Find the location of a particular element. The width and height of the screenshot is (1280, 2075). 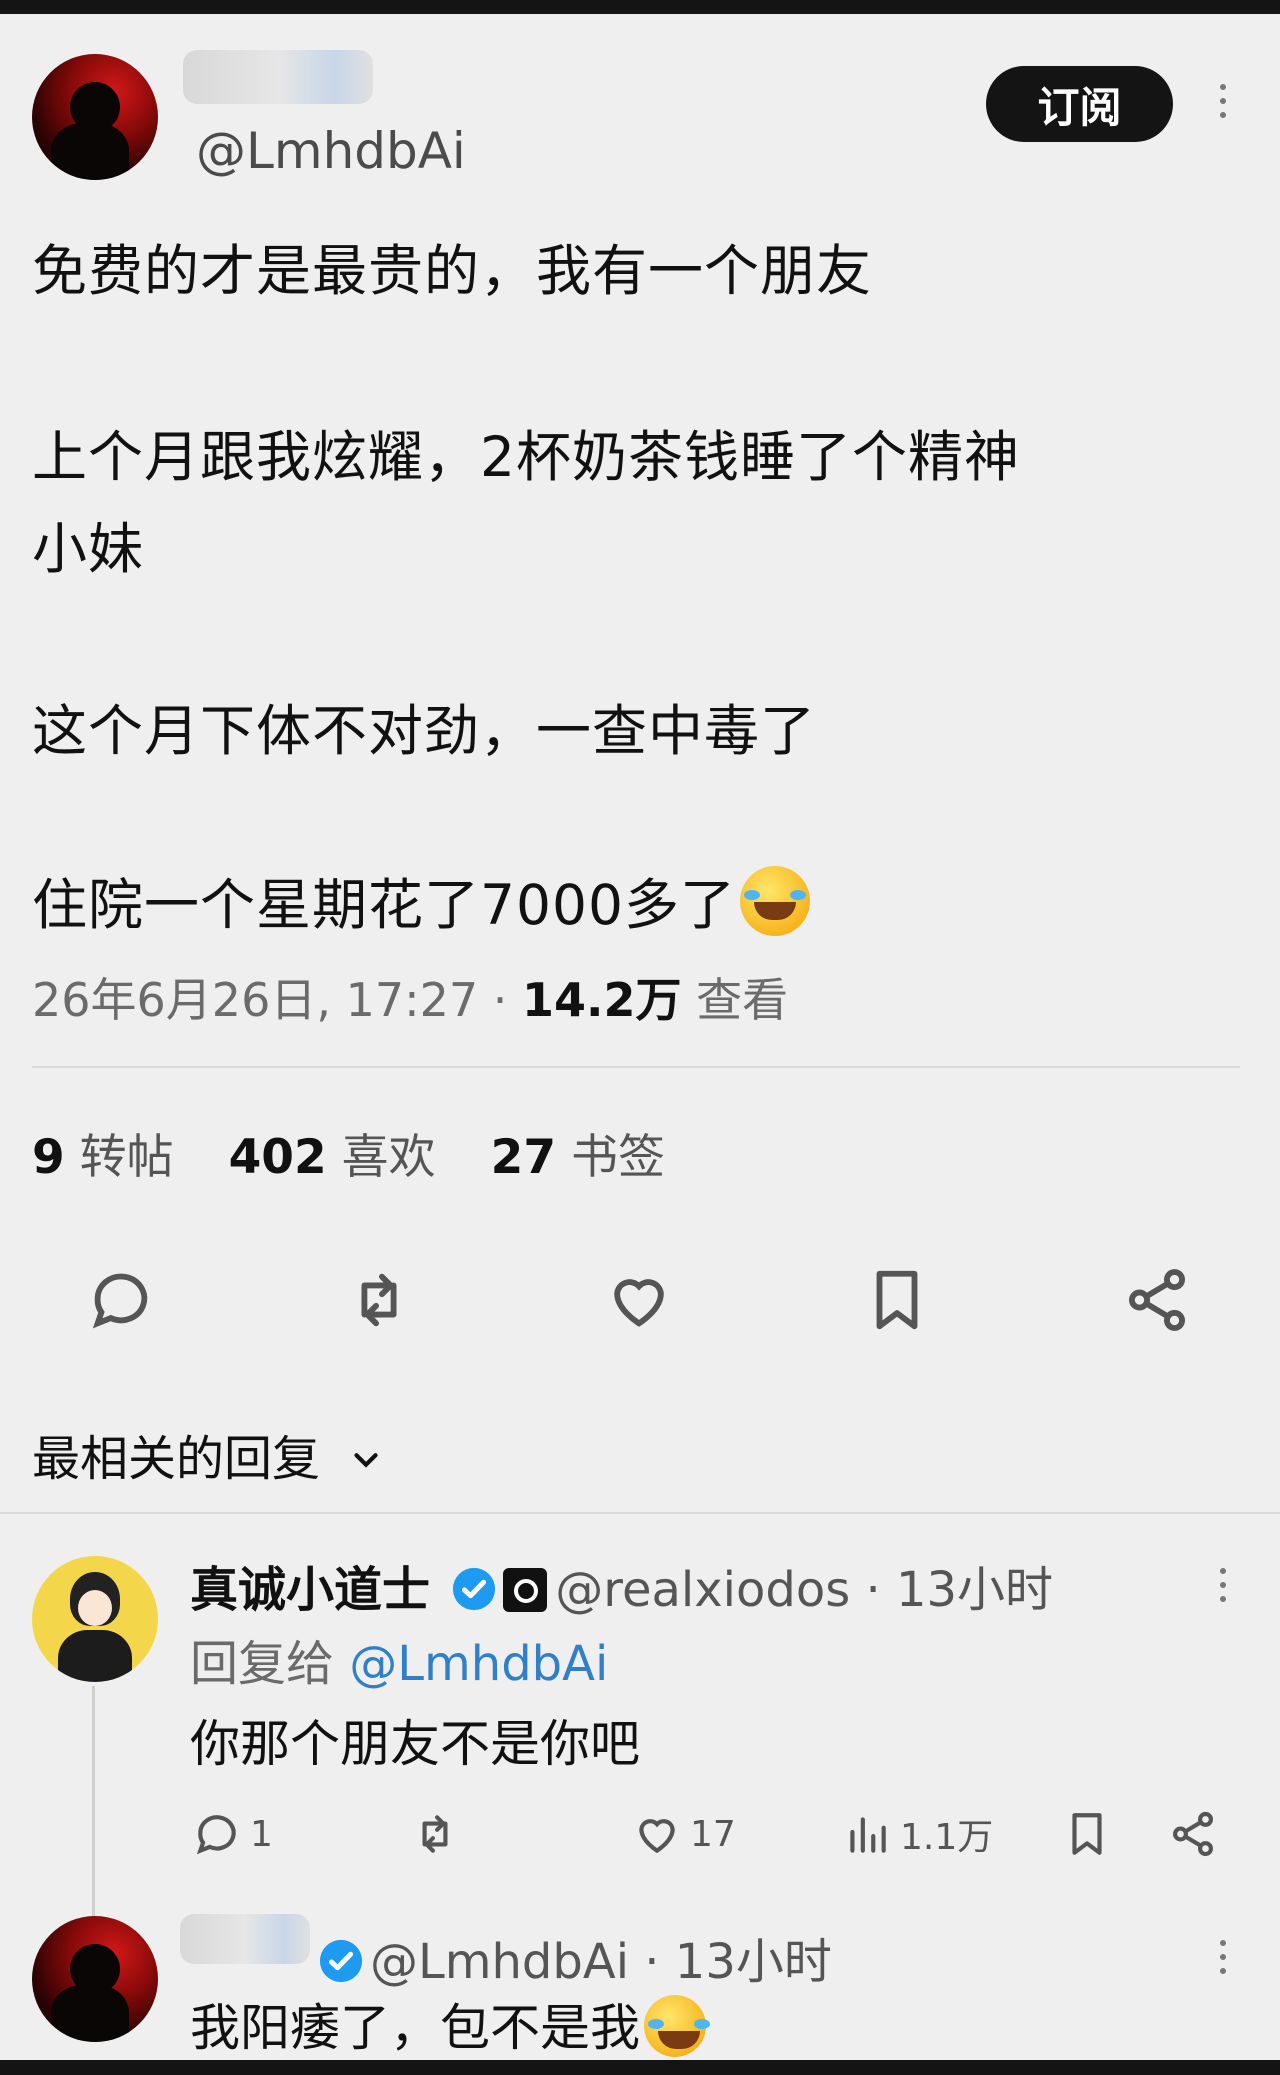

reply-views-button: 1.1万 is located at coordinates (917, 1834).